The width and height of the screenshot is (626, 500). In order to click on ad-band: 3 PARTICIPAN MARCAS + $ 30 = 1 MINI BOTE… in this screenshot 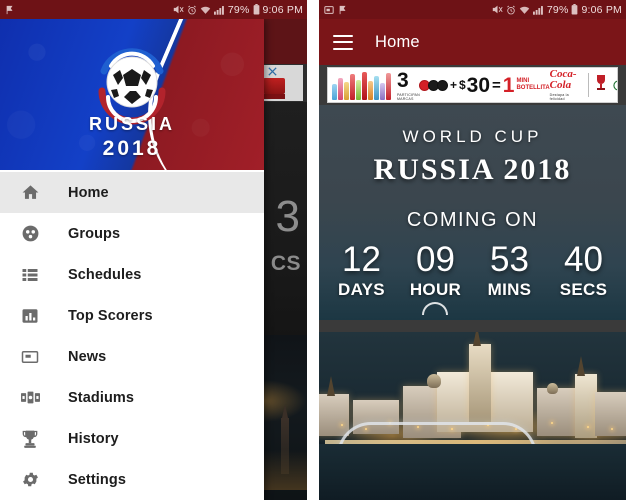, I will do `click(472, 85)`.